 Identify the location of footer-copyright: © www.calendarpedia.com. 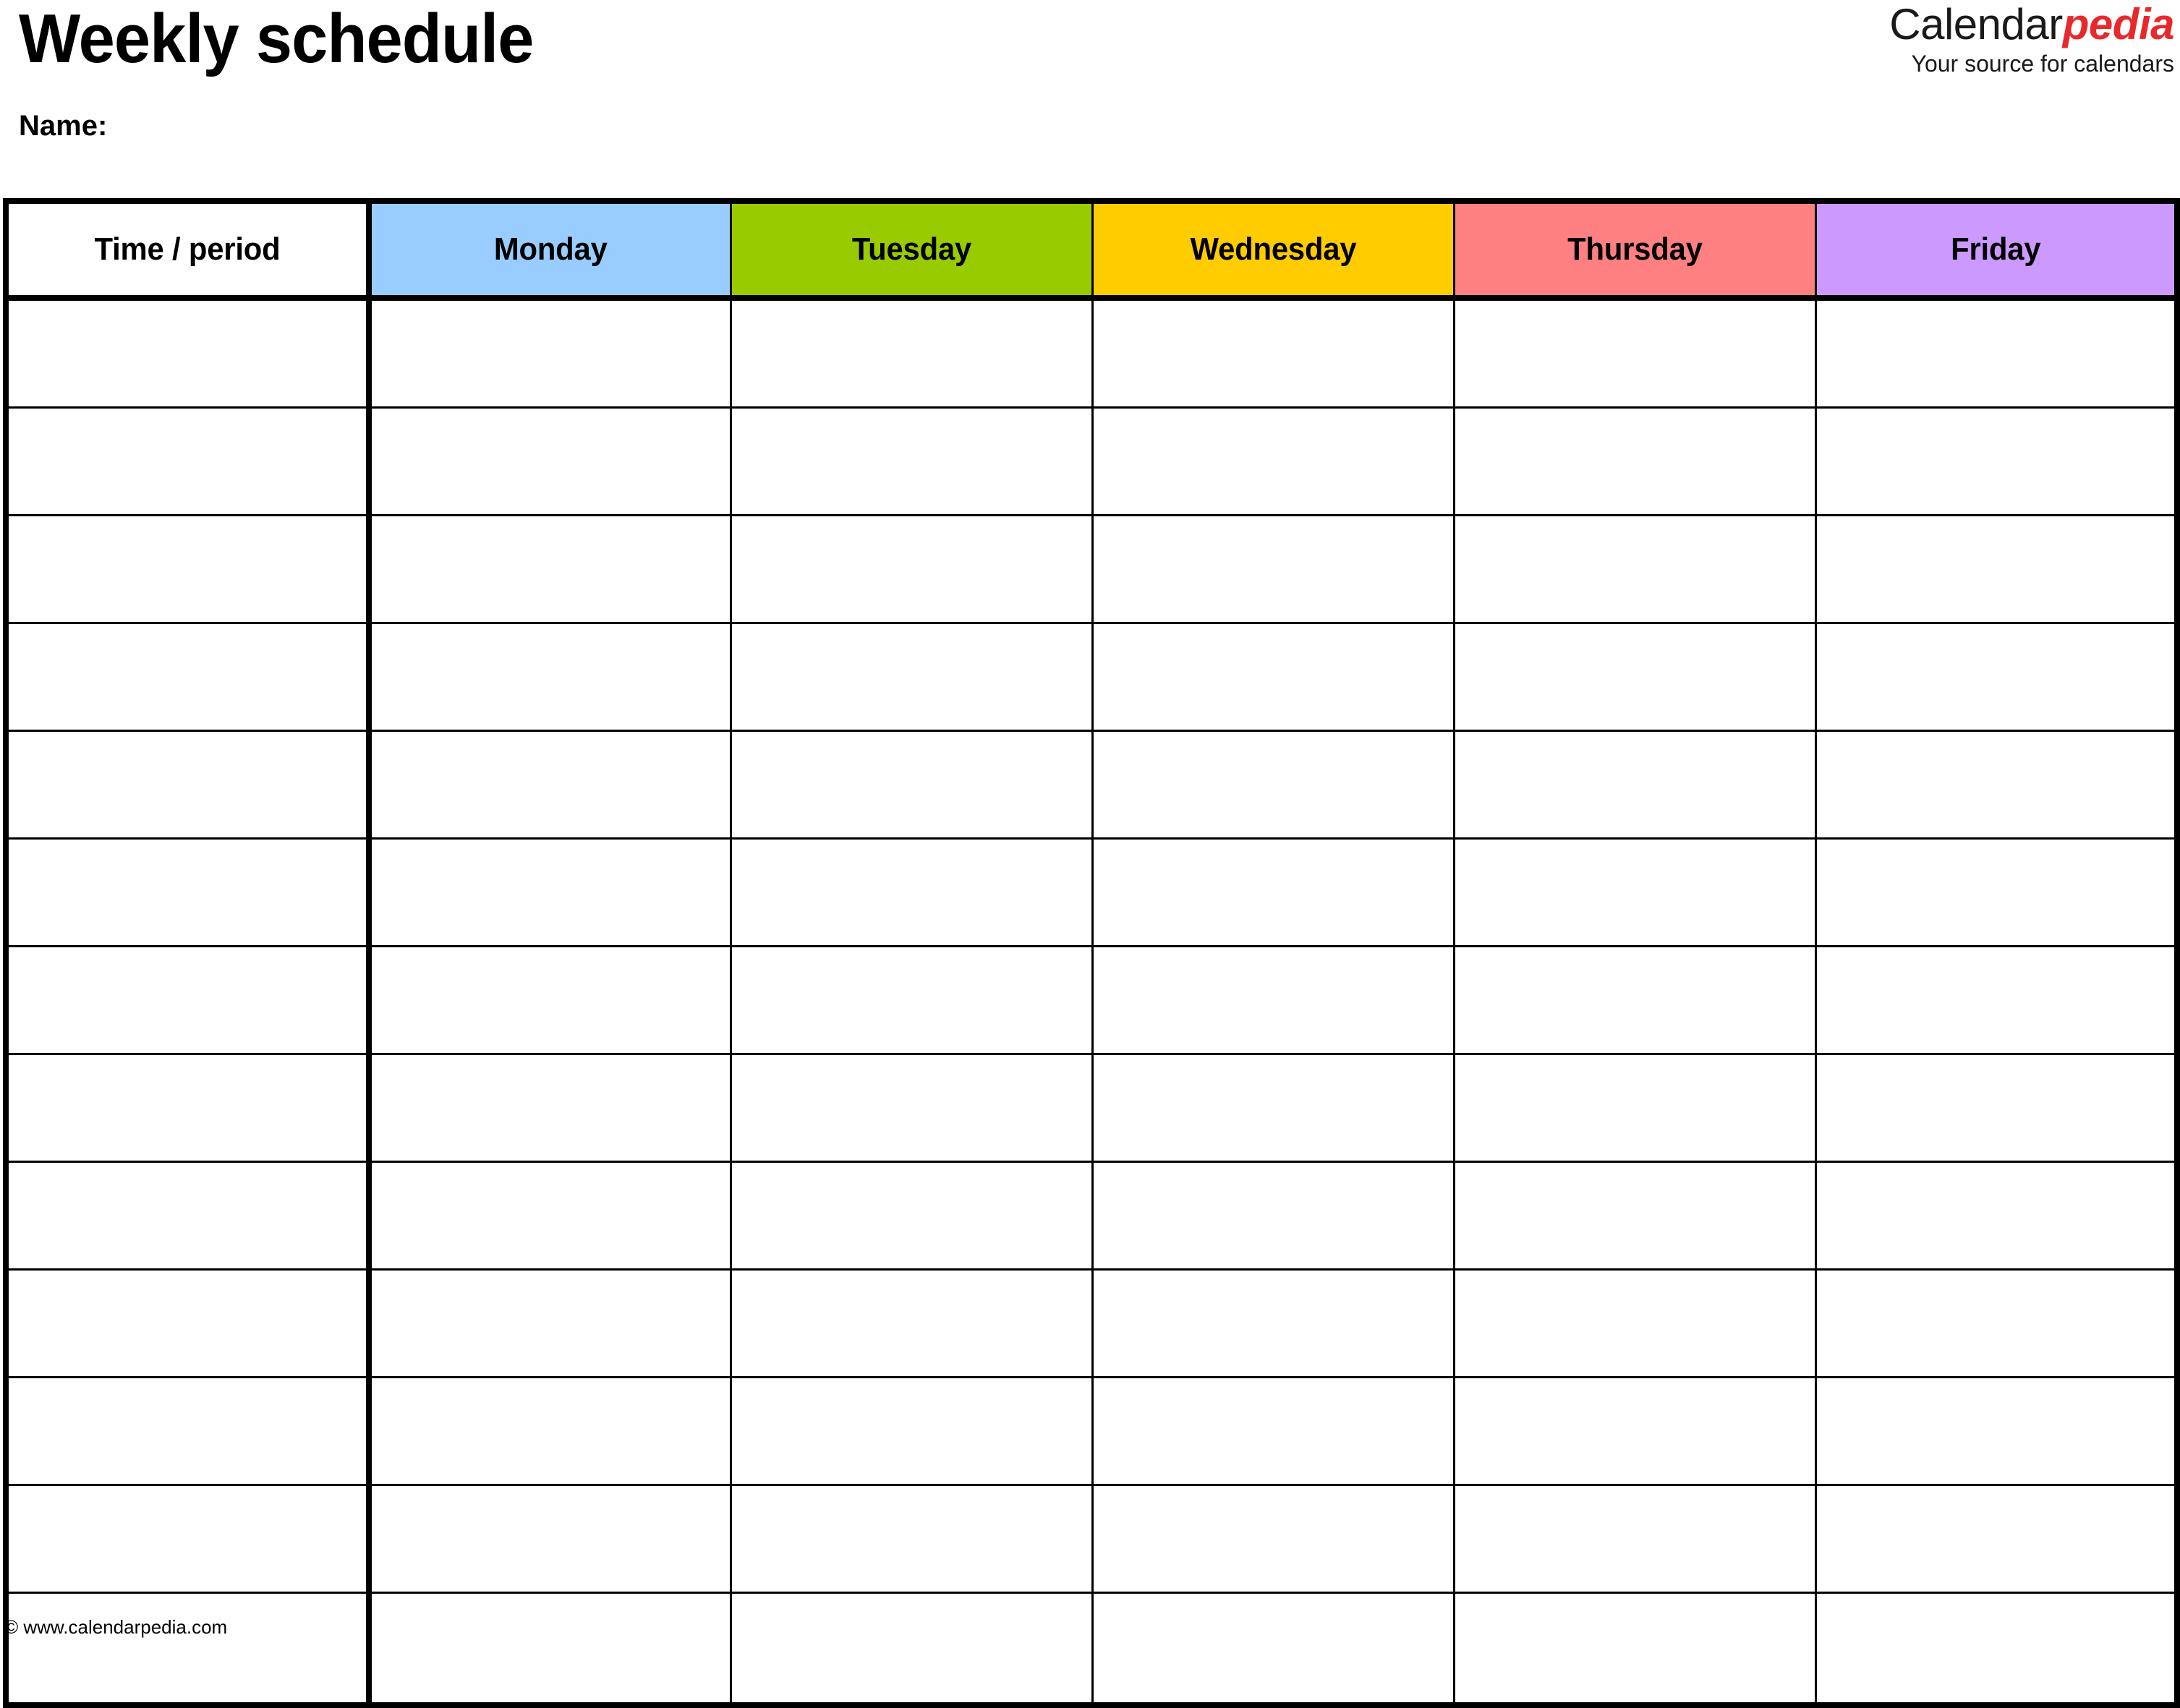
(116, 1627).